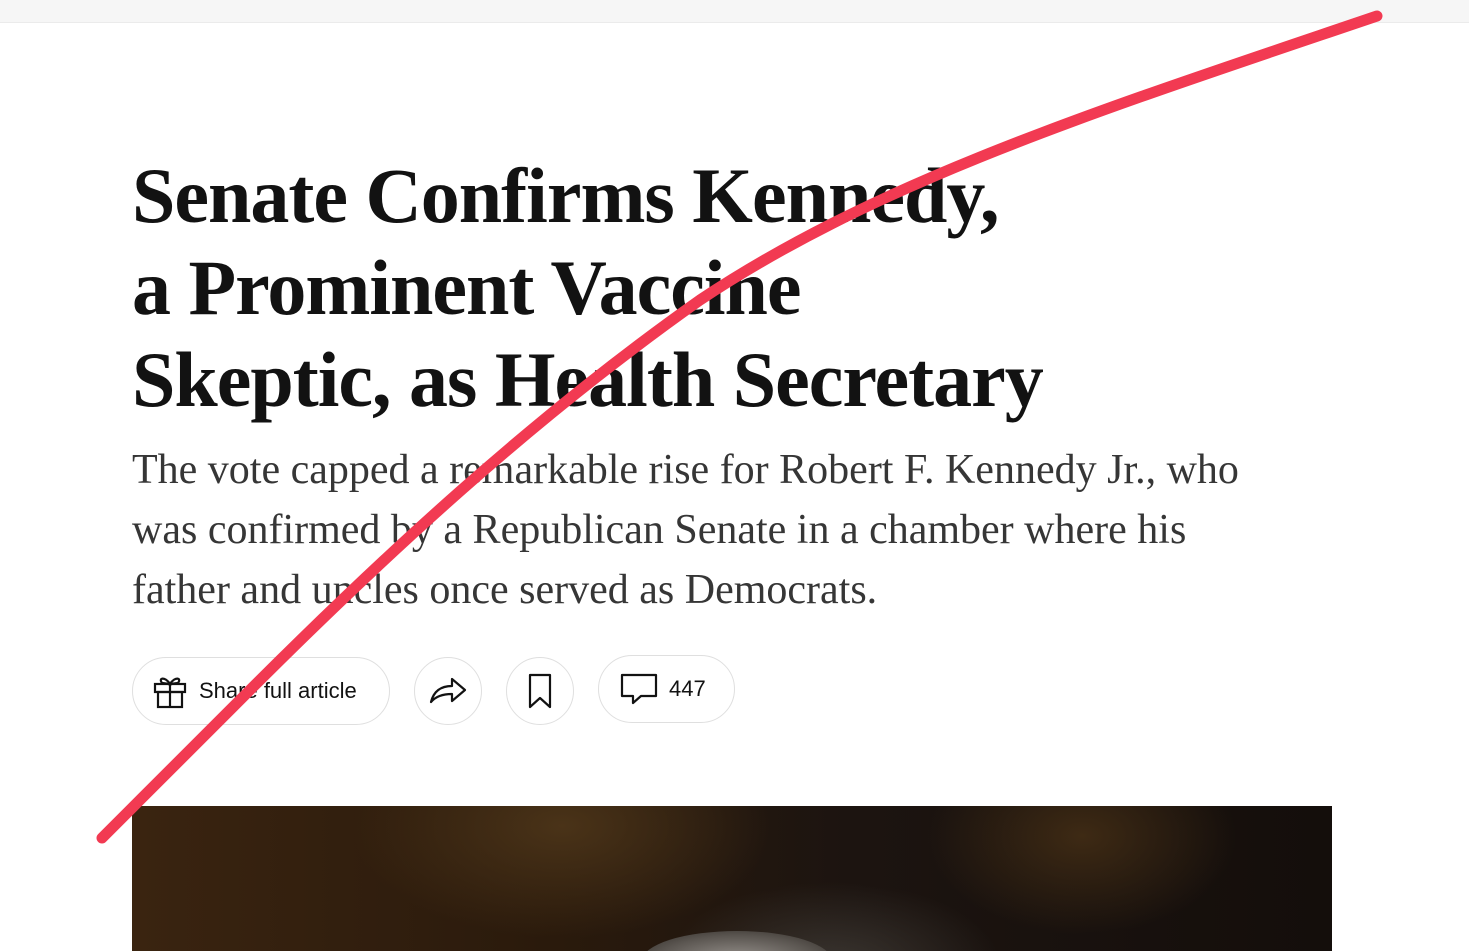 The width and height of the screenshot is (1469, 951). What do you see at coordinates (170, 691) in the screenshot?
I see `gift-icon` at bounding box center [170, 691].